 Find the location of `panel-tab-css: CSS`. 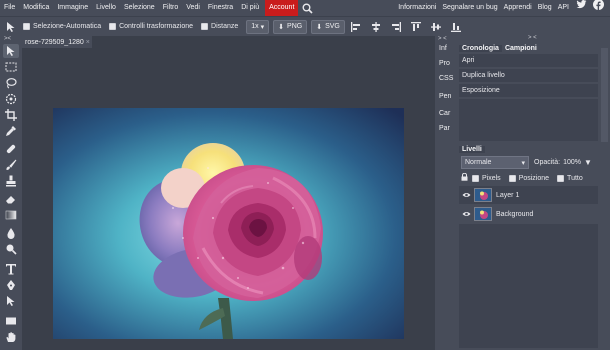

panel-tab-css: CSS is located at coordinates (446, 78).